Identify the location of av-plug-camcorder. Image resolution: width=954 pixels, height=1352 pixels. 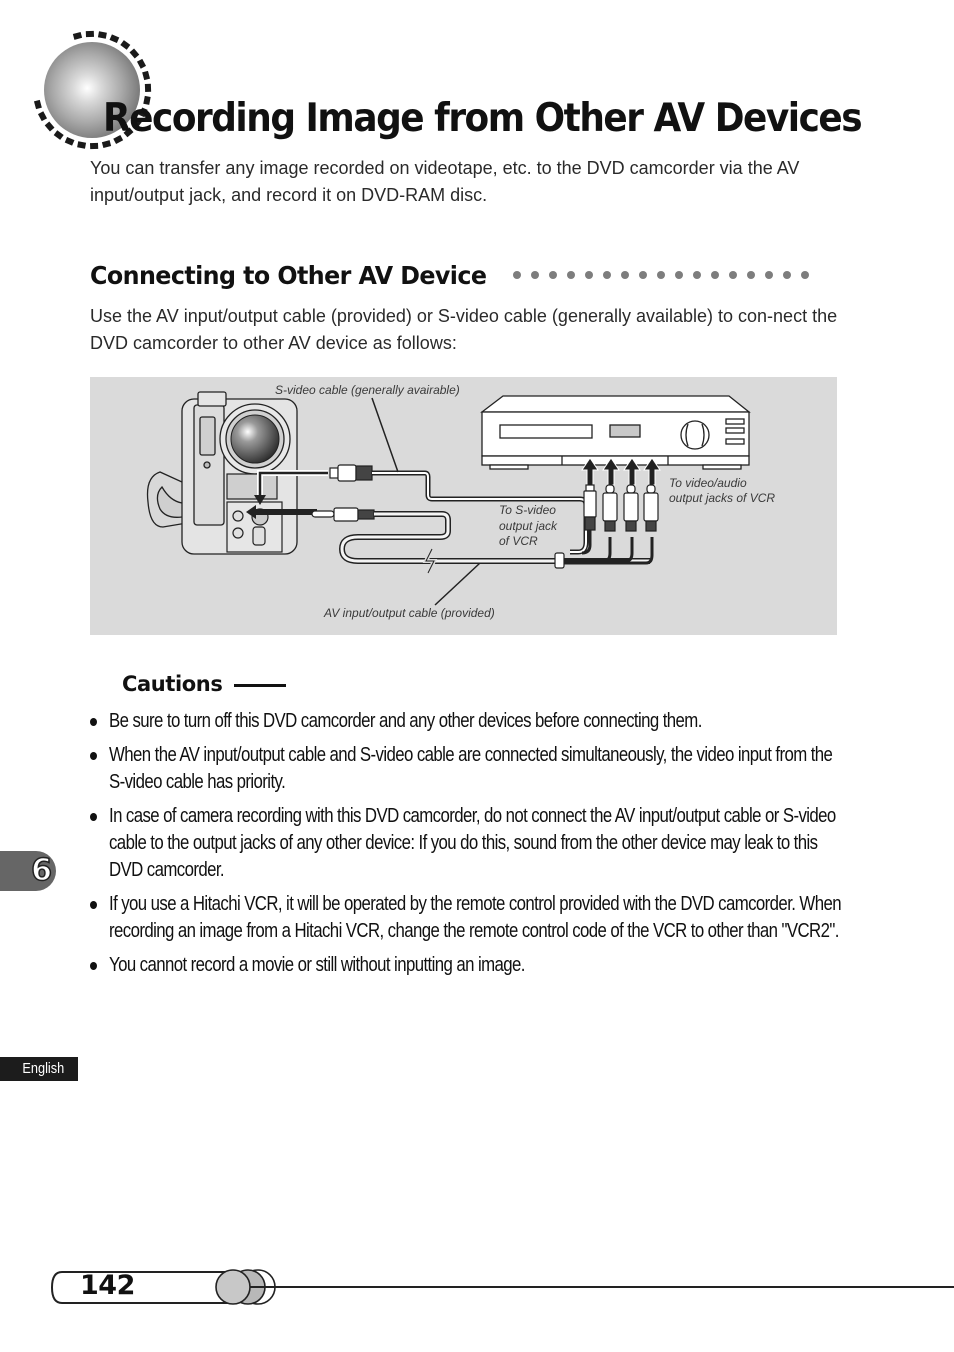
(343, 514).